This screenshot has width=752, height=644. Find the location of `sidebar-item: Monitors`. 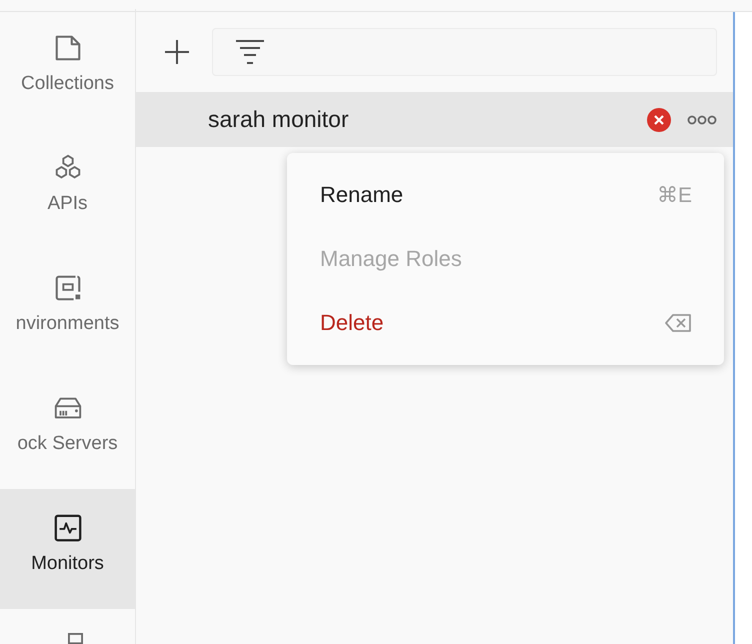

sidebar-item: Monitors is located at coordinates (67, 549).